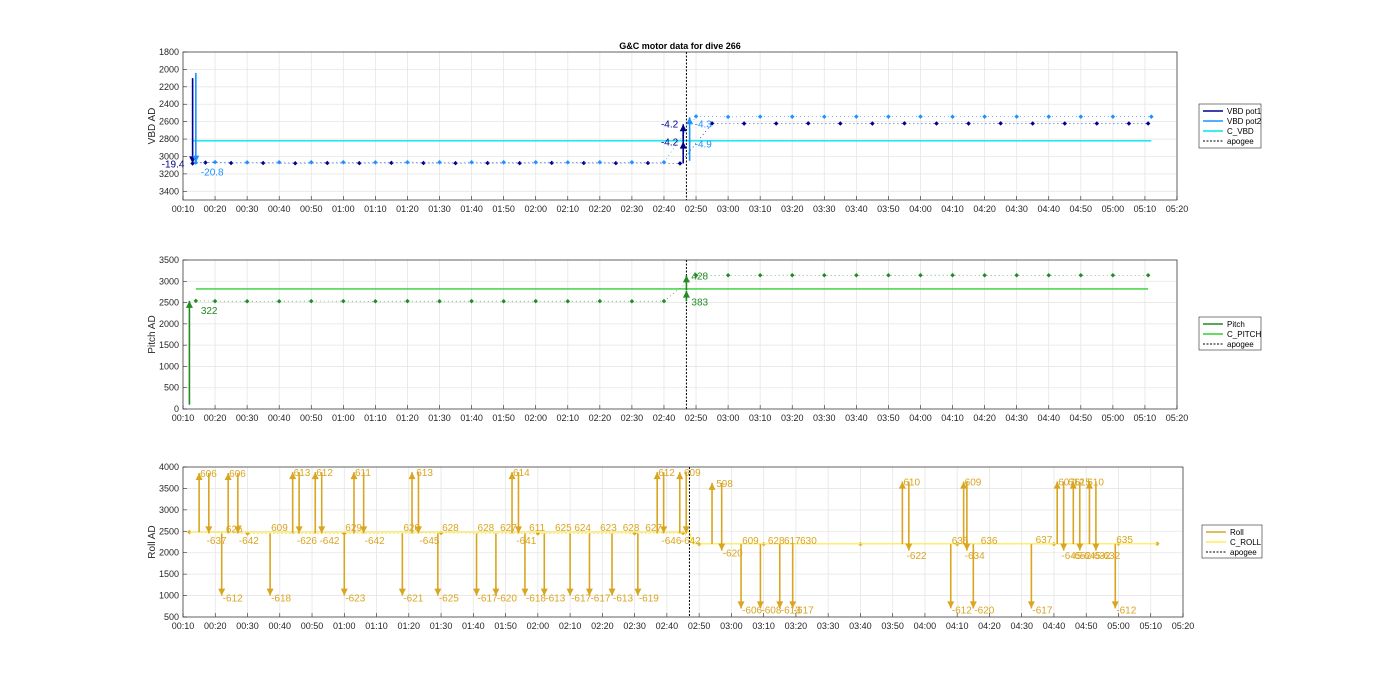 Image resolution: width=1400 pixels, height=693 pixels. I want to click on x-tick-label: 03:40, so click(856, 209).